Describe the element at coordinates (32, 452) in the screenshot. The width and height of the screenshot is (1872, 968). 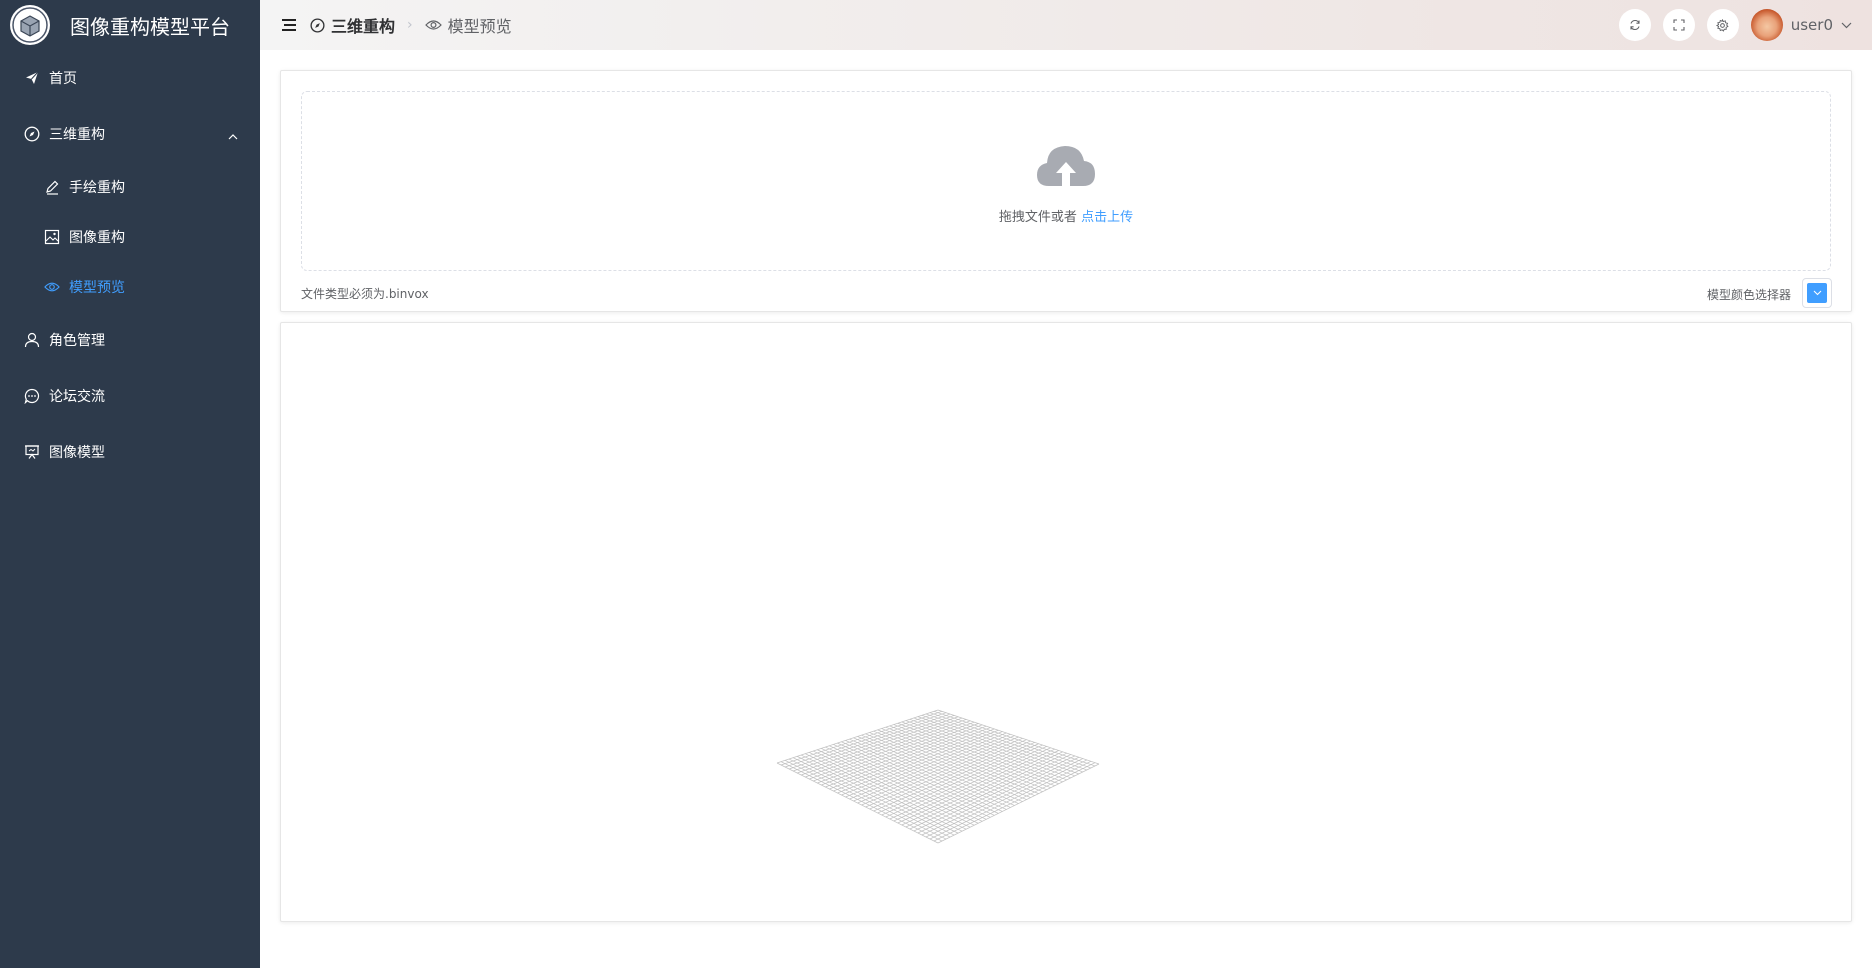
I see `presentation-icon` at that location.